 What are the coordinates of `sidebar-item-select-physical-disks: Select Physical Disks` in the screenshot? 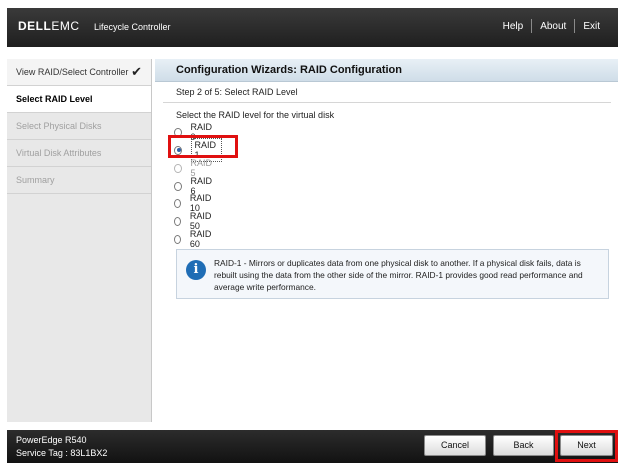 It's located at (79, 126).